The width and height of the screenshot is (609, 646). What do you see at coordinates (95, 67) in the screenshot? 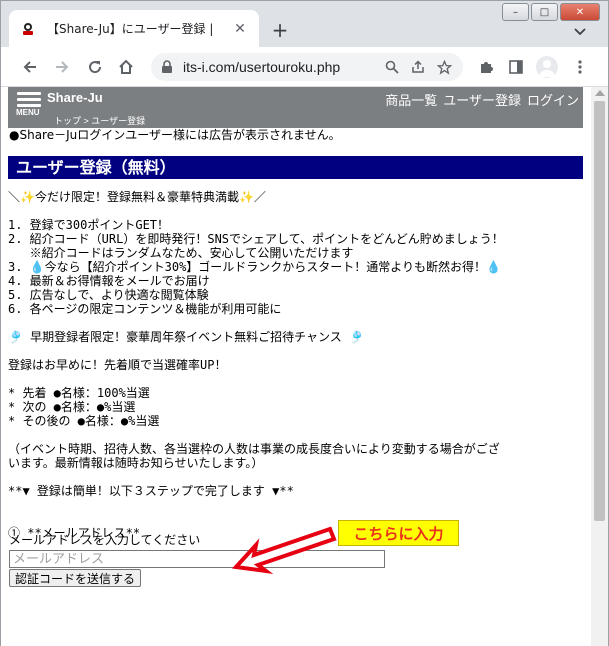
I see `reload-icon` at bounding box center [95, 67].